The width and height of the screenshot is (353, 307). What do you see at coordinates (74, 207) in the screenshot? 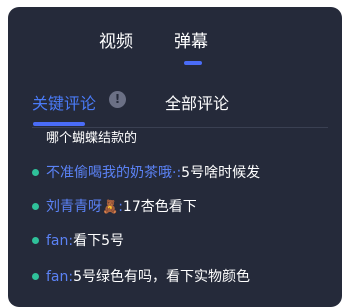
I see `comment-username: 刘青青呀` at bounding box center [74, 207].